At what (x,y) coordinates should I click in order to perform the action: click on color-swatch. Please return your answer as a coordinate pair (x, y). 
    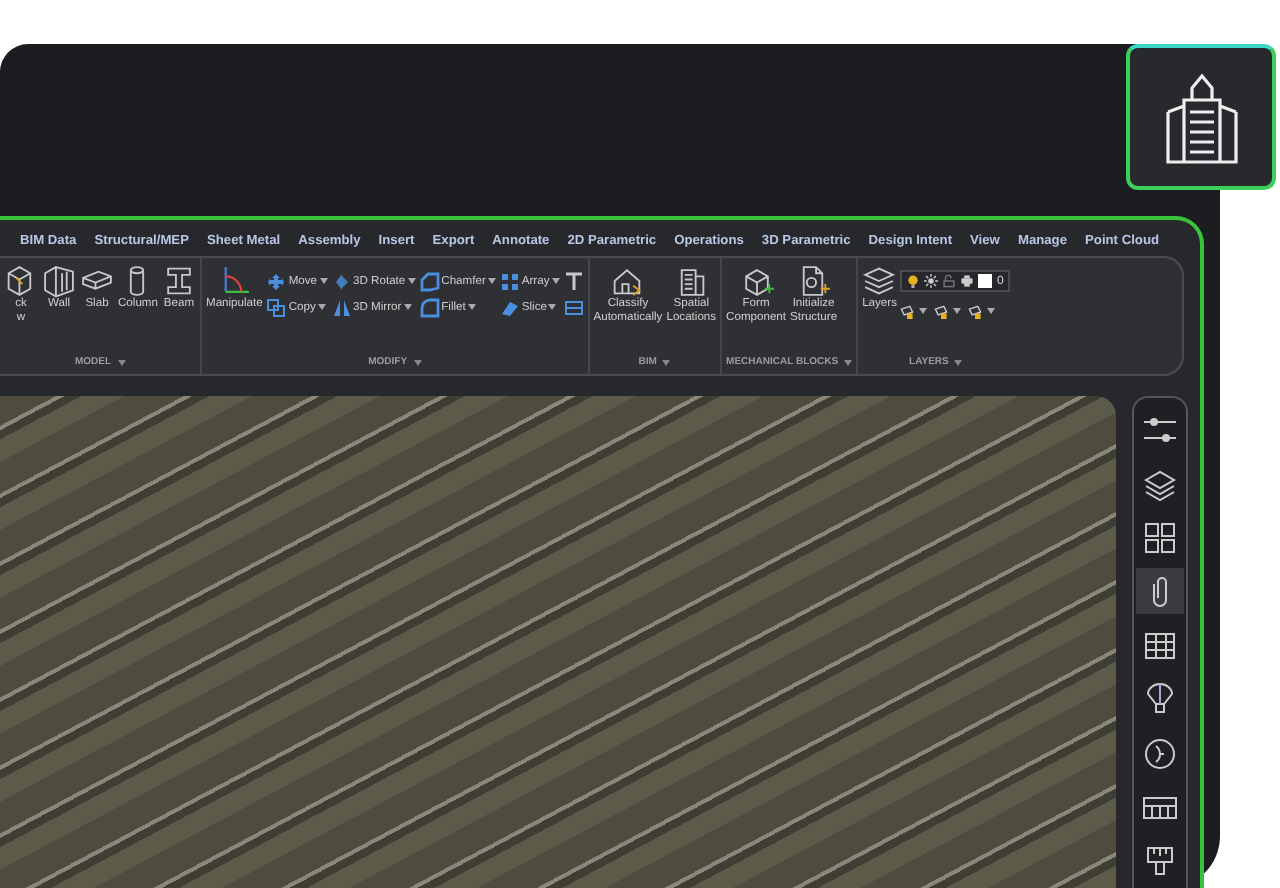
    Looking at the image, I should click on (985, 281).